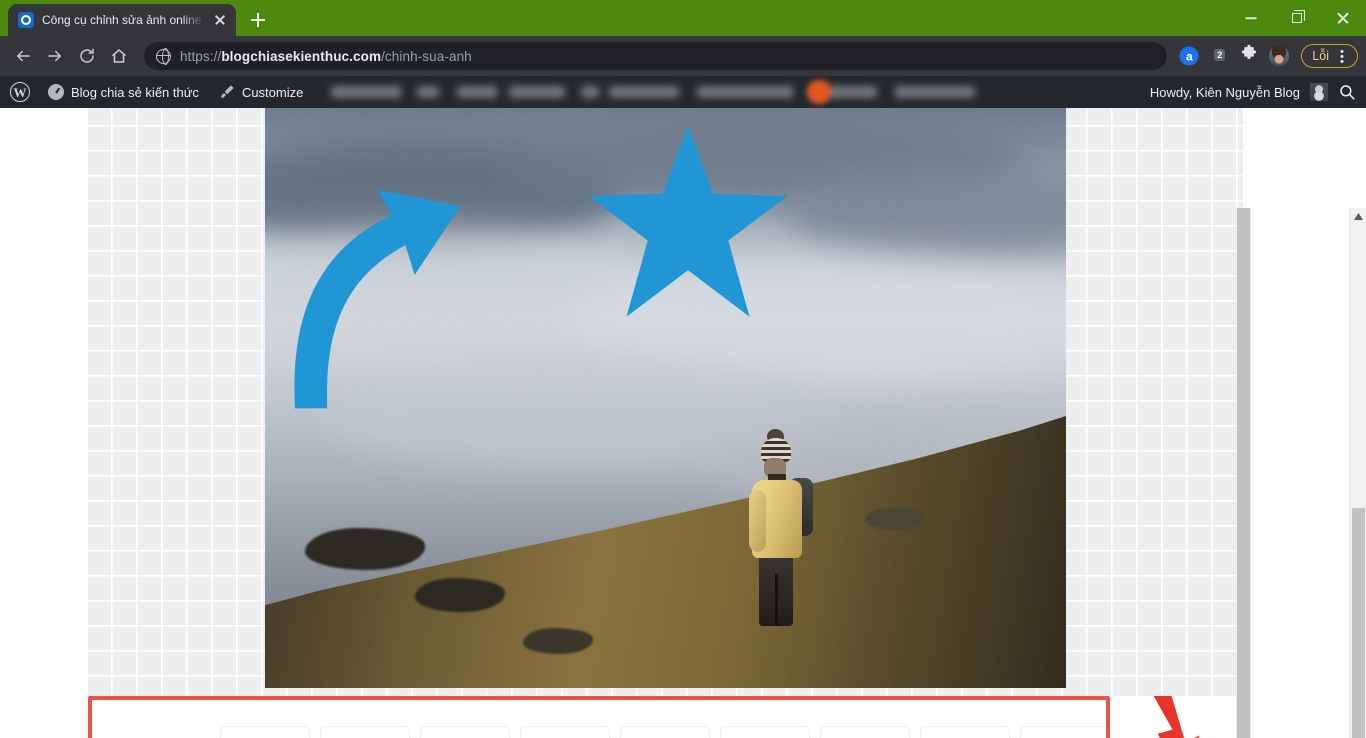 Image resolution: width=1366 pixels, height=738 pixels. I want to click on window-controls, so click(1297, 18).